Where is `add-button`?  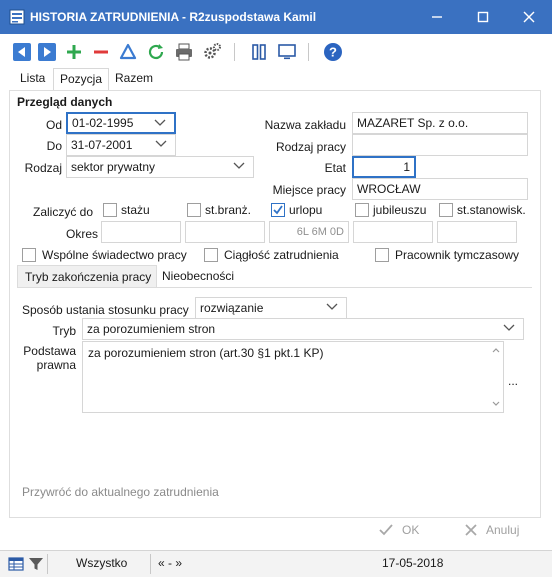
add-button is located at coordinates (74, 52).